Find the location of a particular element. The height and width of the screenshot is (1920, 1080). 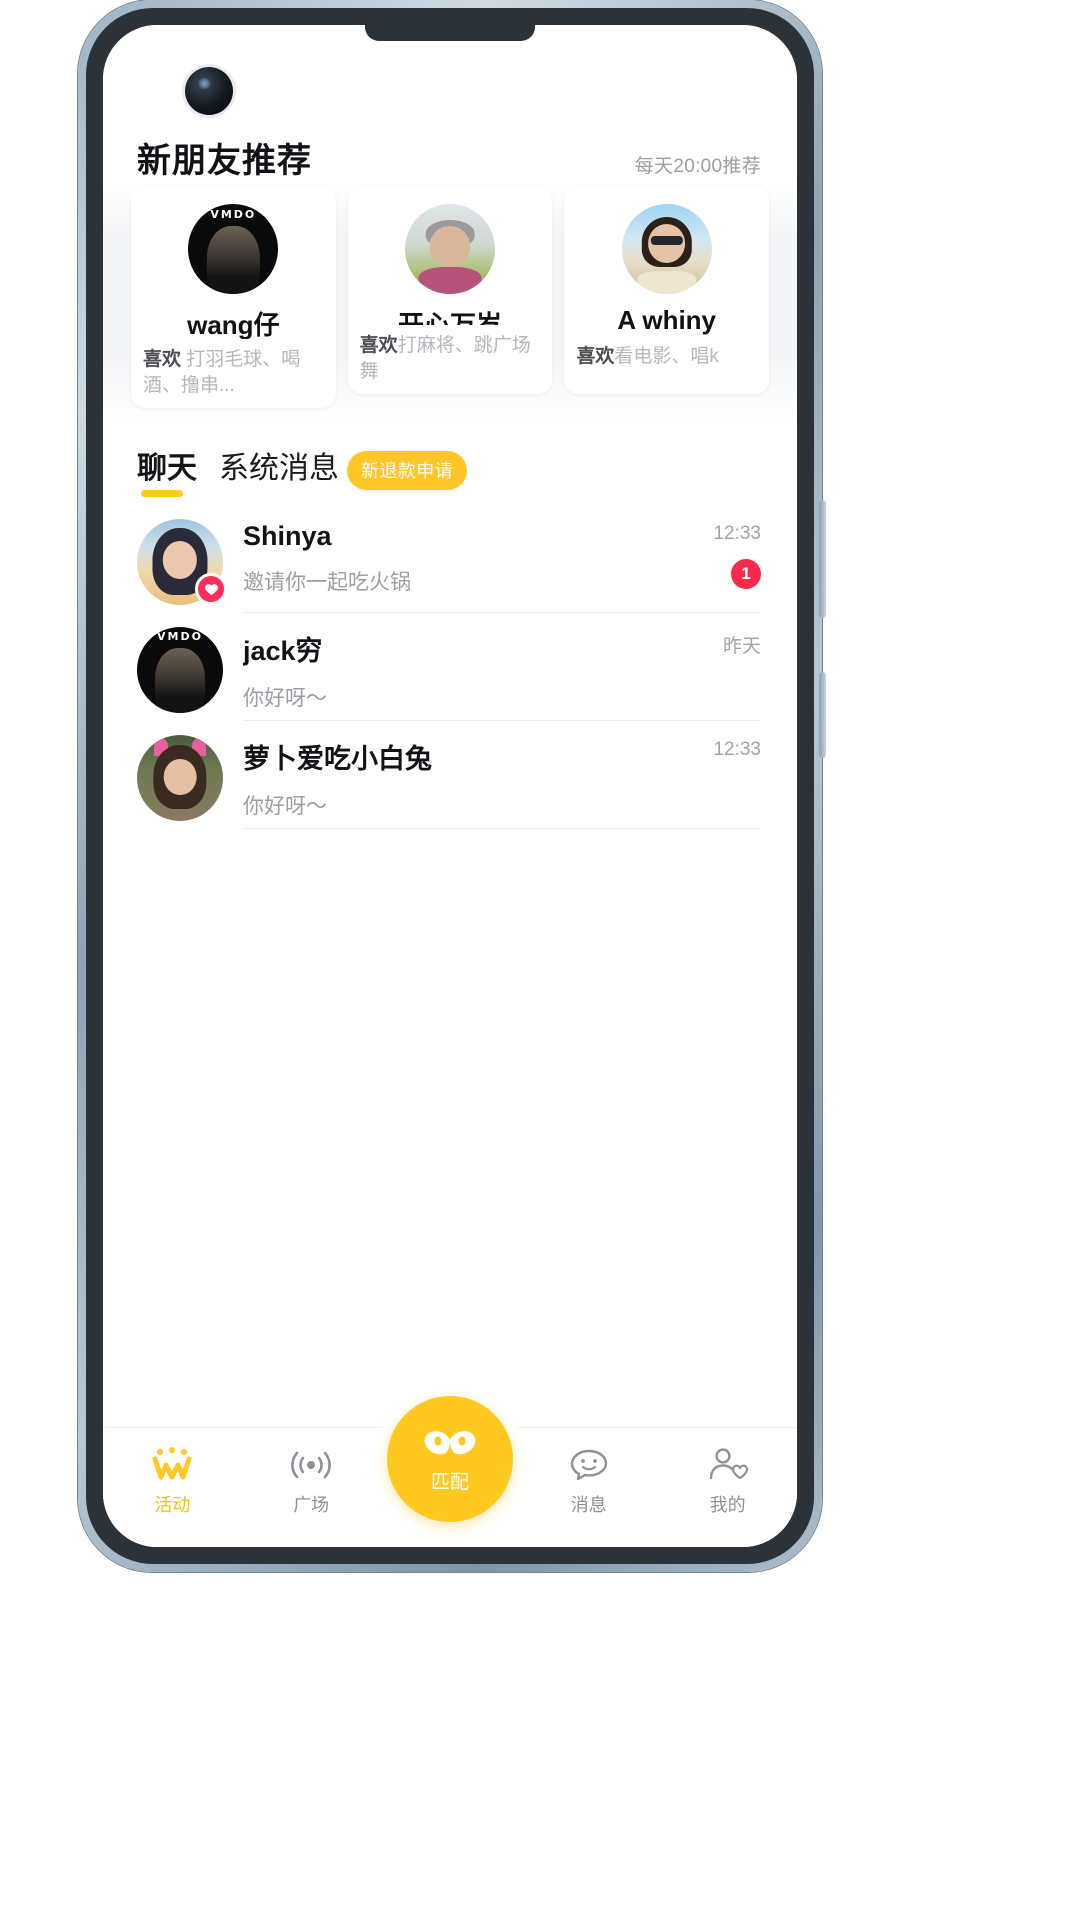

nav-label: 活动 is located at coordinates (172, 1505).